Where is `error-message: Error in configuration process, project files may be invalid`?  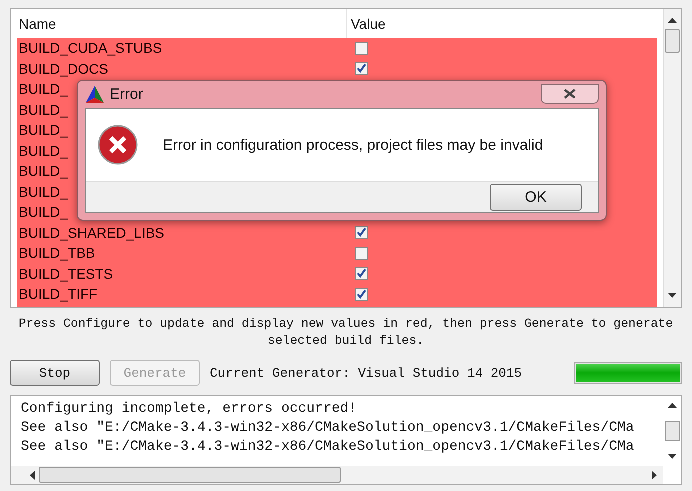
error-message: Error in configuration process, project files may be invalid is located at coordinates (353, 145).